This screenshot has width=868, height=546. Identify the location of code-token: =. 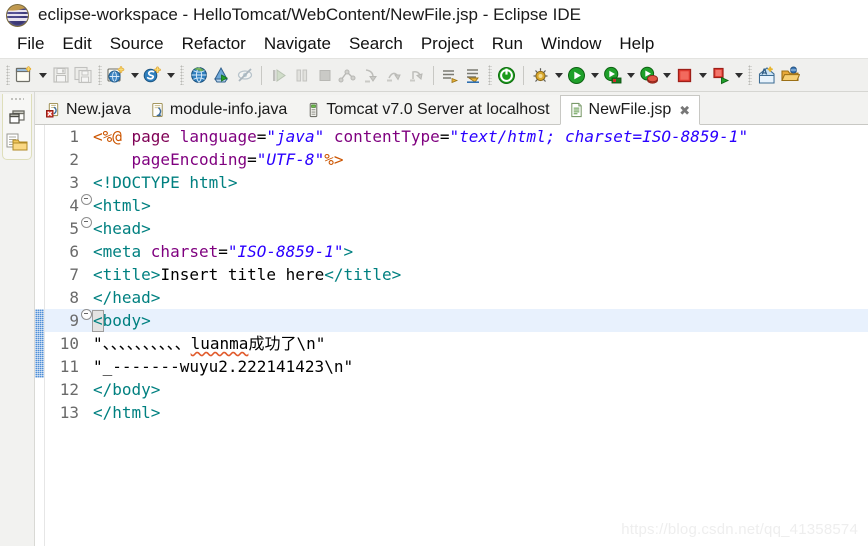
(444, 136).